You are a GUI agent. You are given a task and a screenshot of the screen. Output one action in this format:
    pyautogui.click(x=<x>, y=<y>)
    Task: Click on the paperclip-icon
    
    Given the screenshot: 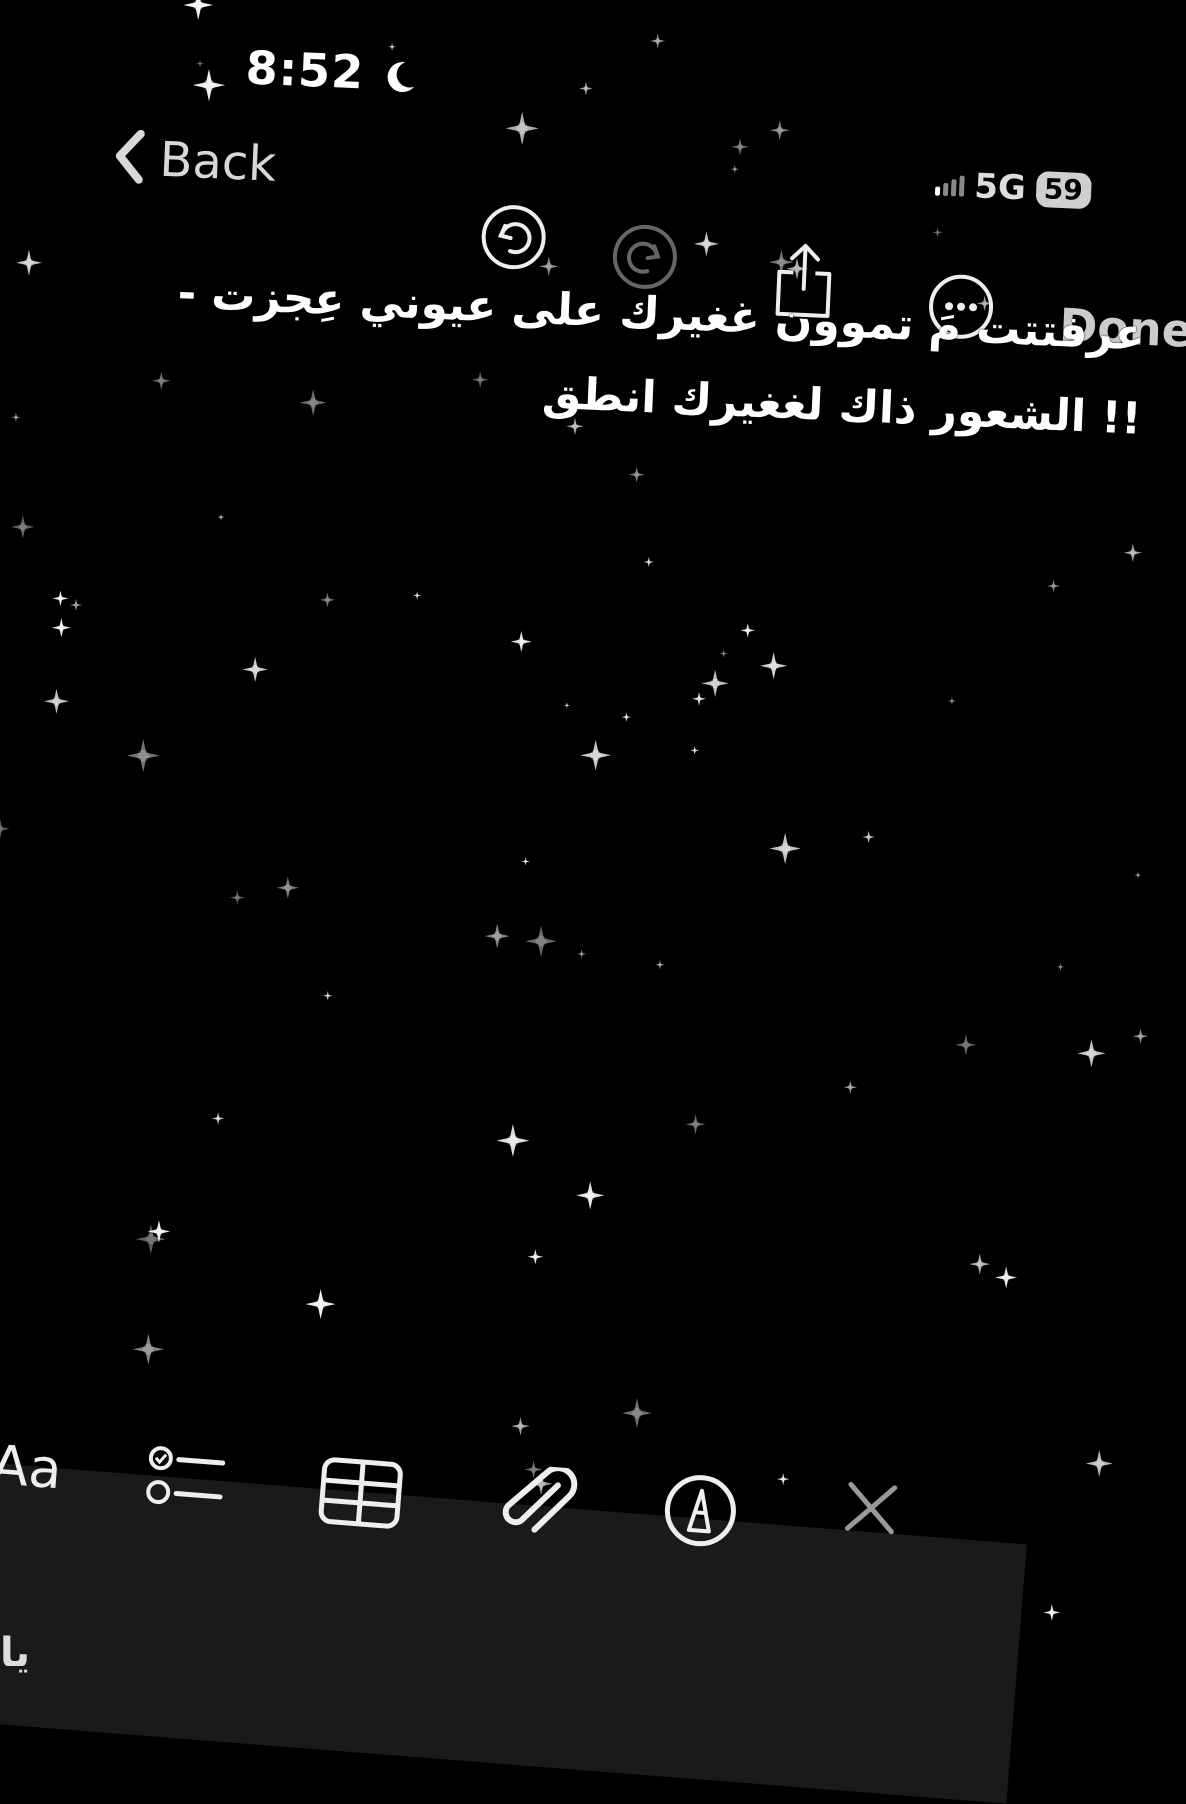 What is the action you would take?
    pyautogui.click(x=536, y=1508)
    